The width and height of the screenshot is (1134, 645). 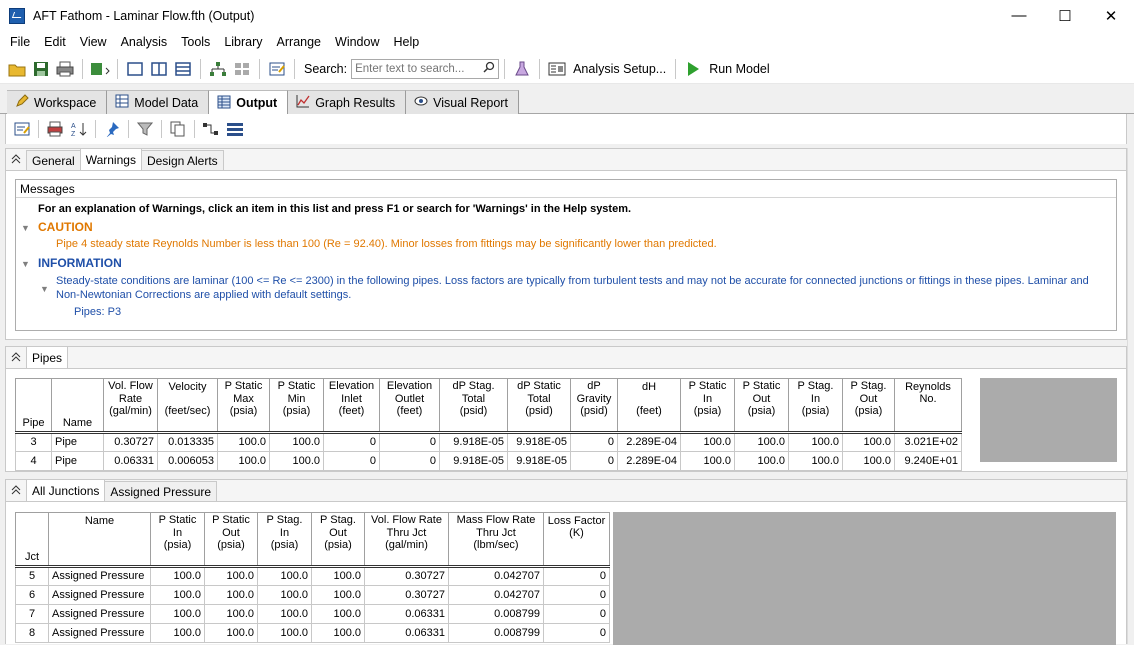 I want to click on pipes-col-header: dP Static Total (psid), so click(x=539, y=406).